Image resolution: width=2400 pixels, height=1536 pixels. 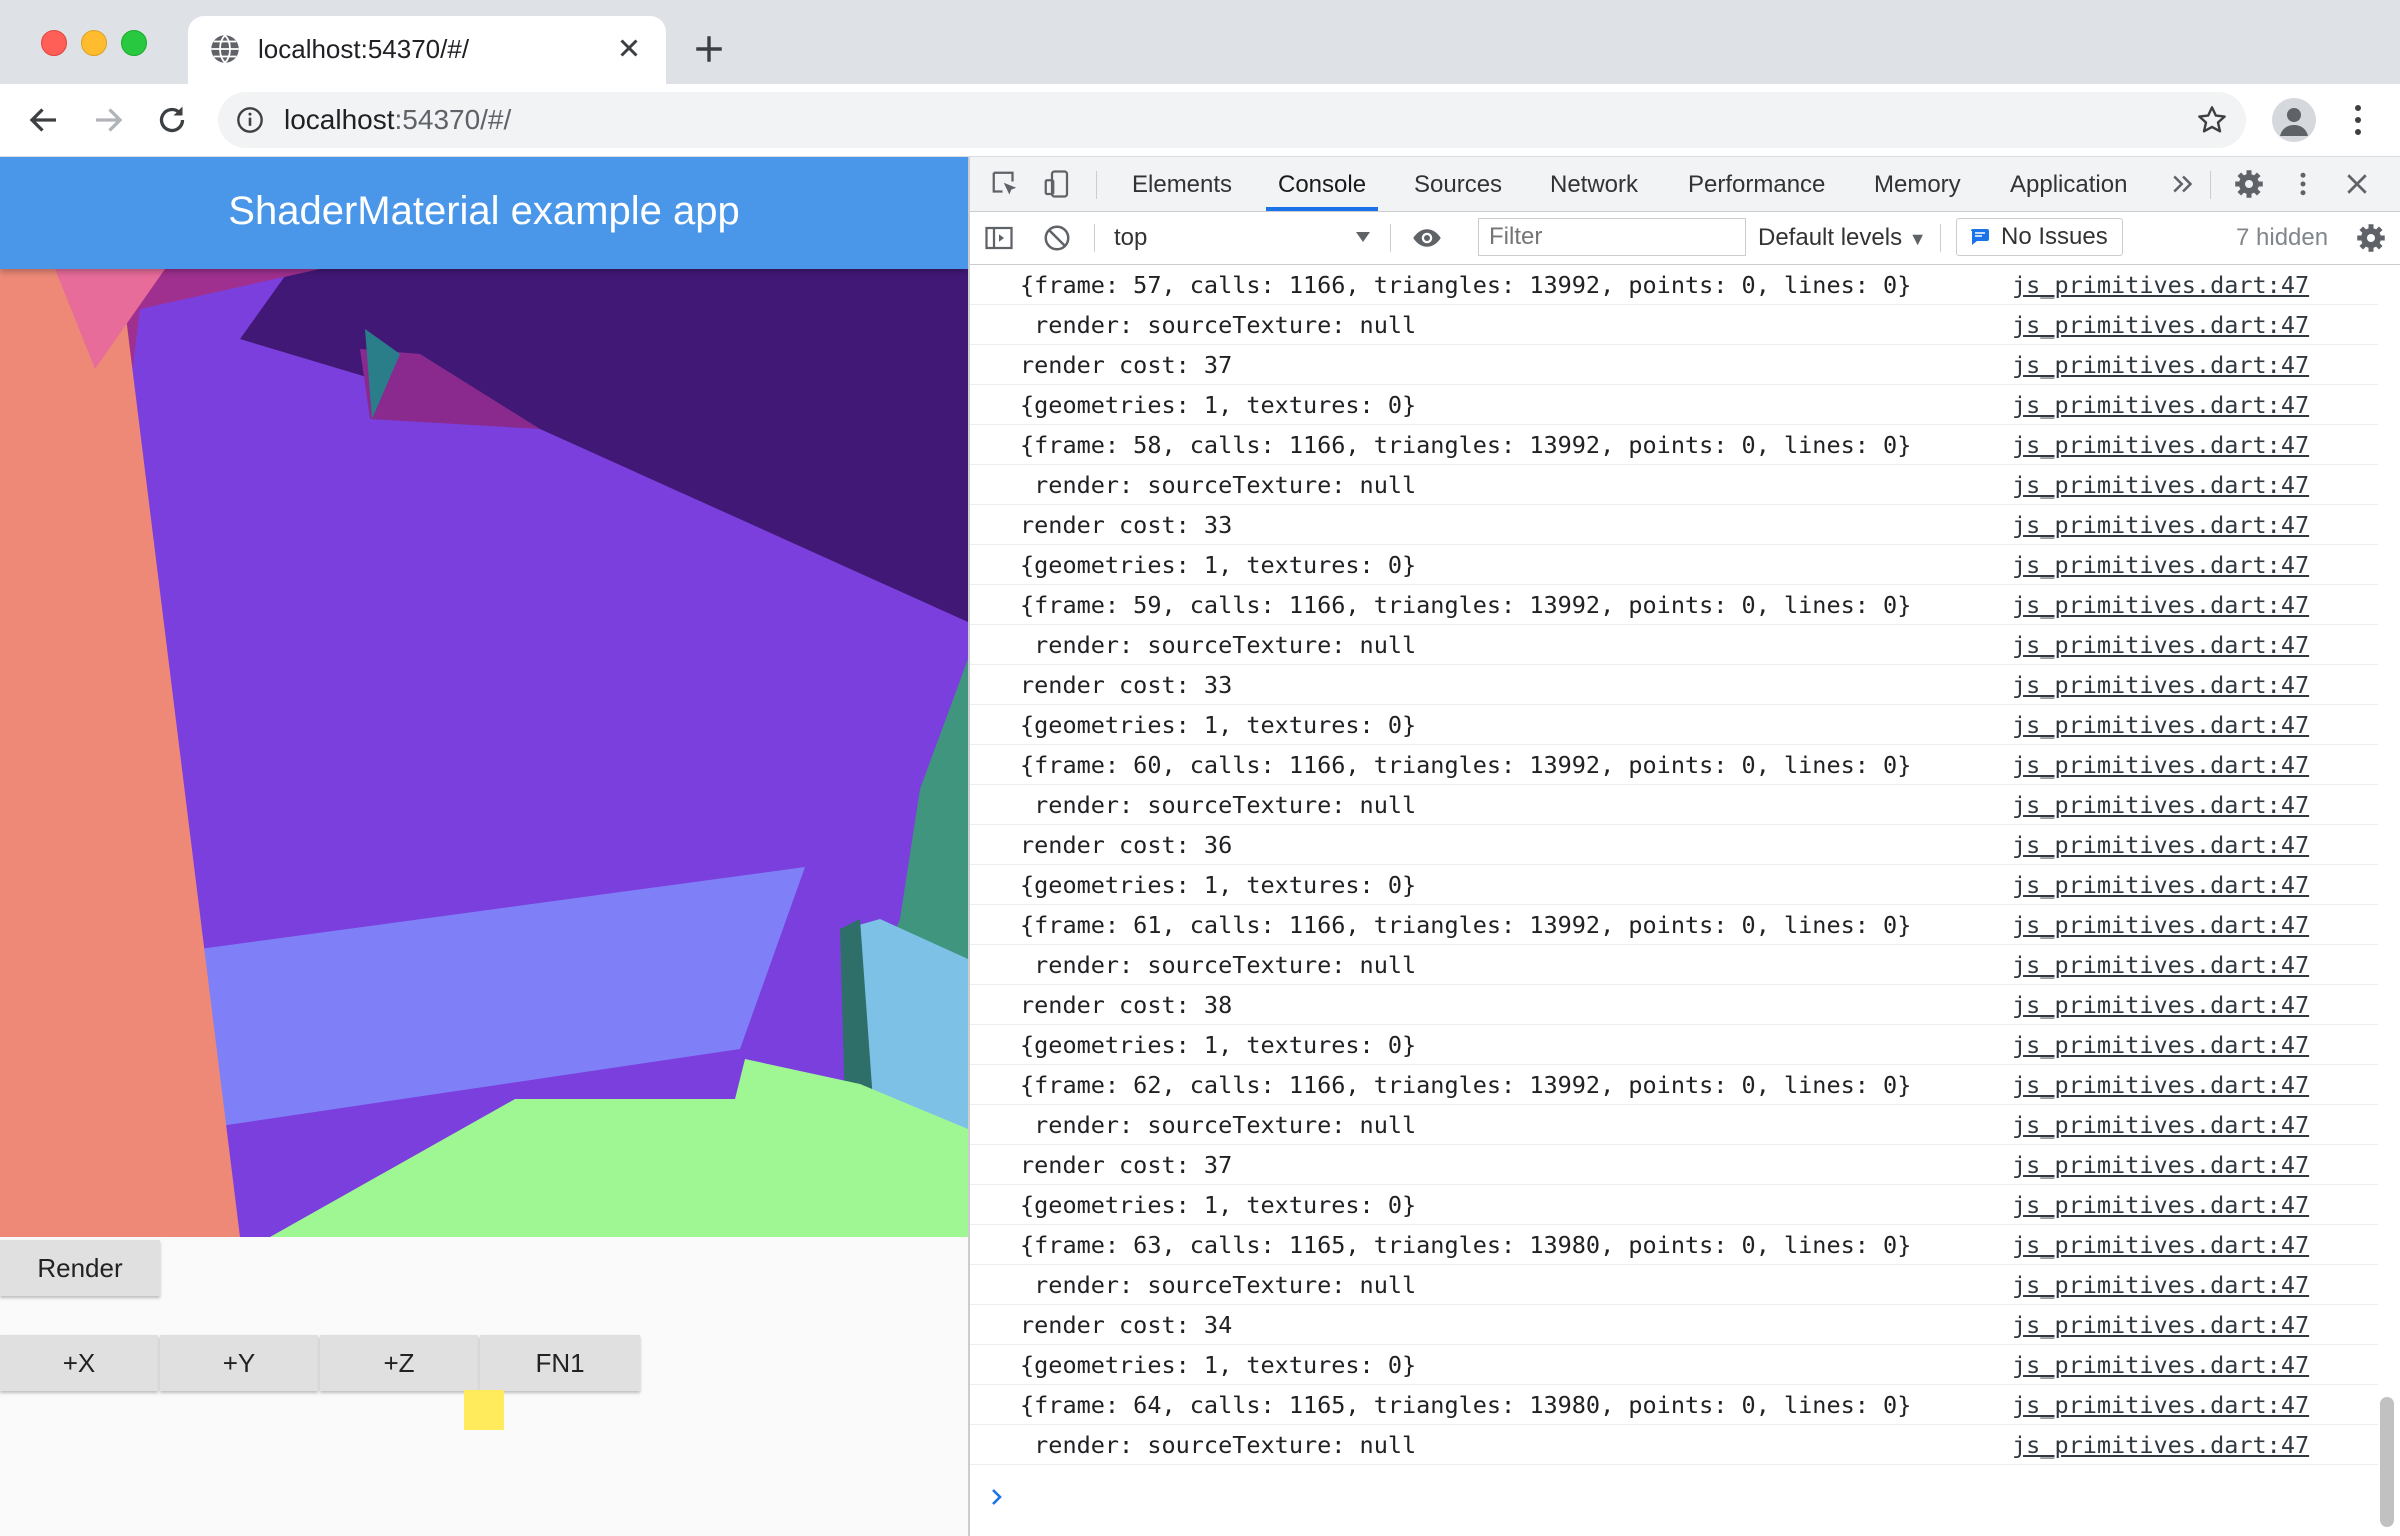 What do you see at coordinates (1232, 120) in the screenshot?
I see `address-bar: localhost:54370/#/` at bounding box center [1232, 120].